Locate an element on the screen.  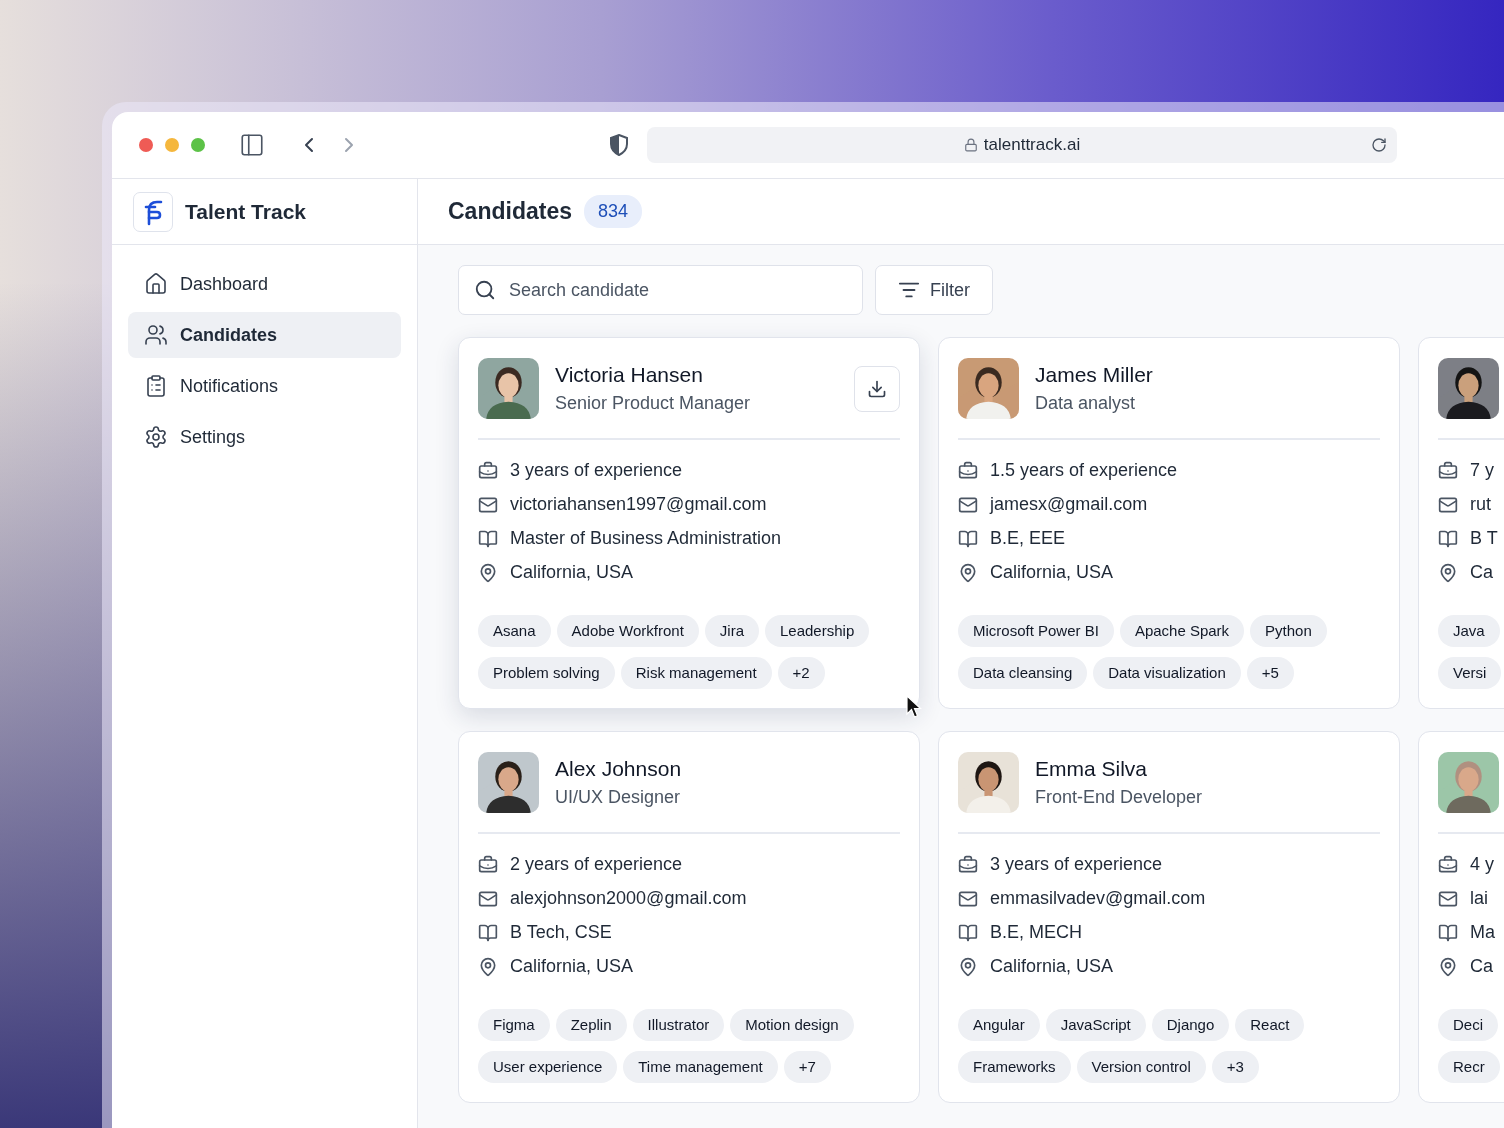
brand-name: Talent Track is located at coordinates (245, 211).